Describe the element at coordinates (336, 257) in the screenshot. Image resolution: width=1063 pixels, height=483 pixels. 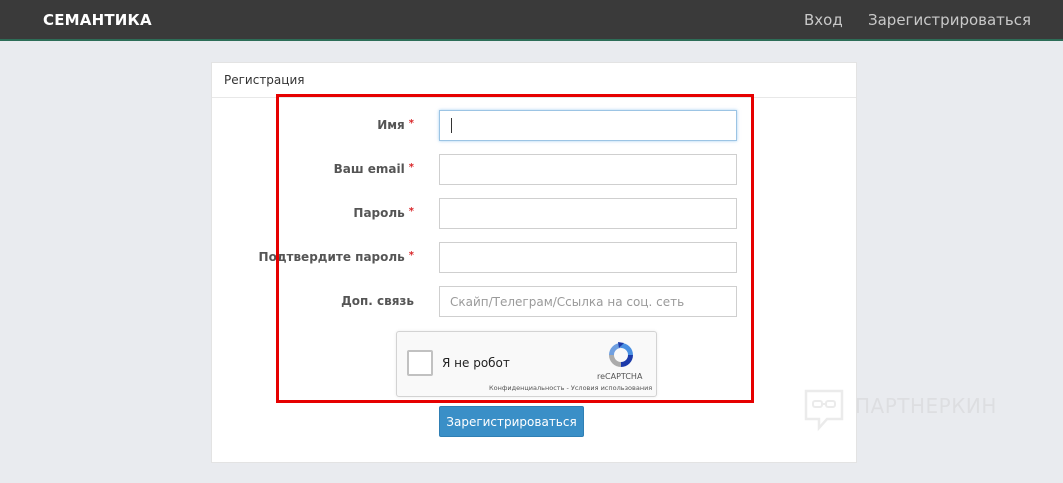
I see `confirm-password-label: Подтвердите пароль *` at that location.